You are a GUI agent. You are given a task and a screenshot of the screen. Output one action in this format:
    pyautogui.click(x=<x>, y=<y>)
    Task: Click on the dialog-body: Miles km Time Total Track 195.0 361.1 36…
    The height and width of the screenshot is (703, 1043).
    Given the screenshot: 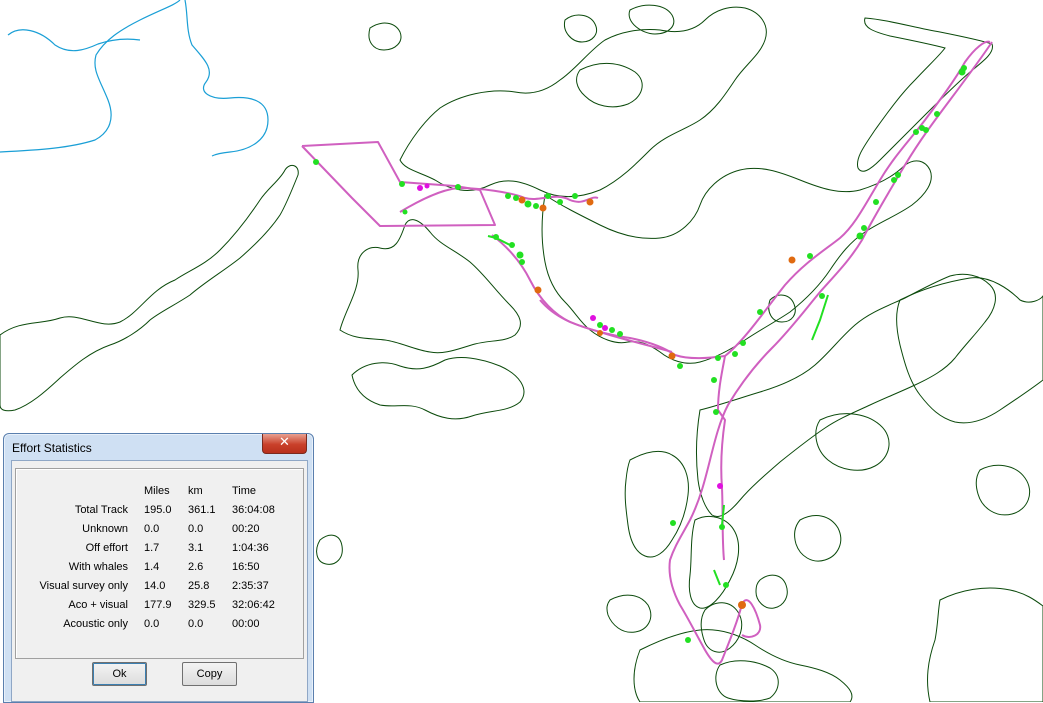 What is the action you would take?
    pyautogui.click(x=159, y=581)
    